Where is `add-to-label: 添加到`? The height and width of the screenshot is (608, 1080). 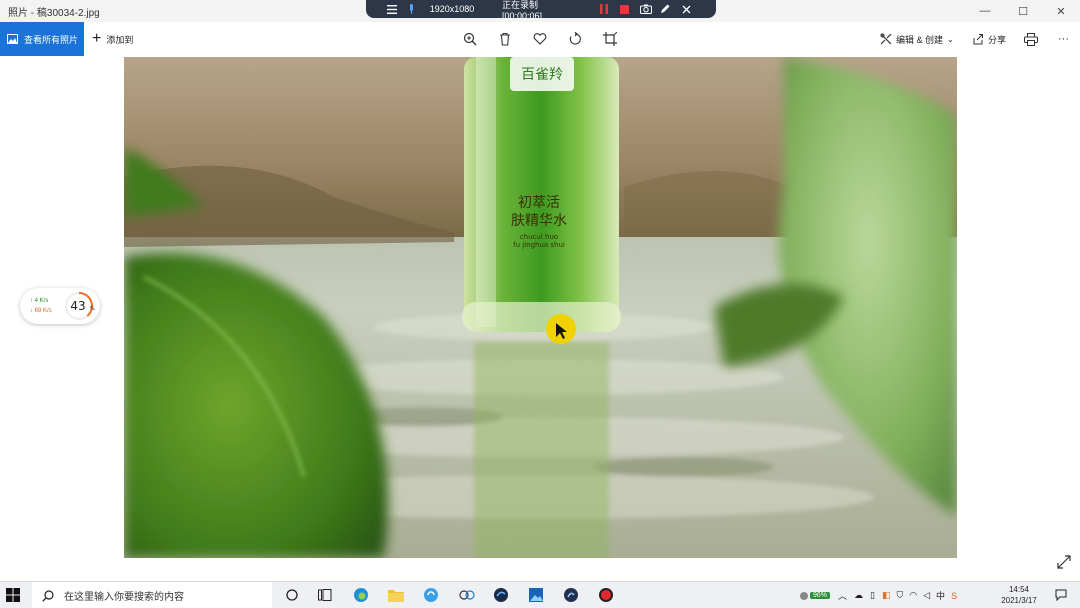
add-to-label: 添加到 is located at coordinates (120, 39).